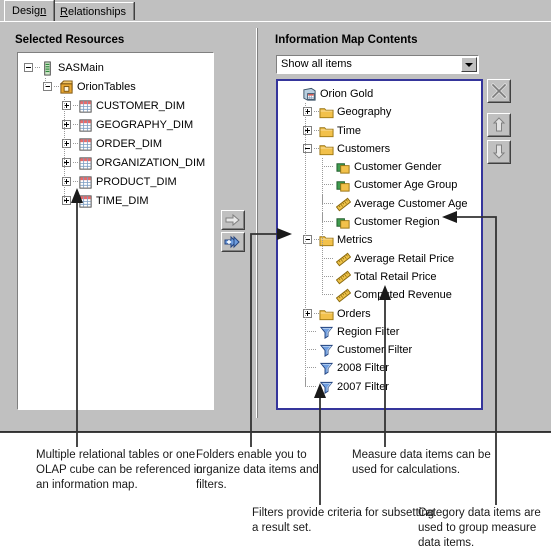 This screenshot has height=554, width=551. I want to click on tree-item: Customer Age Group, so click(379, 185).